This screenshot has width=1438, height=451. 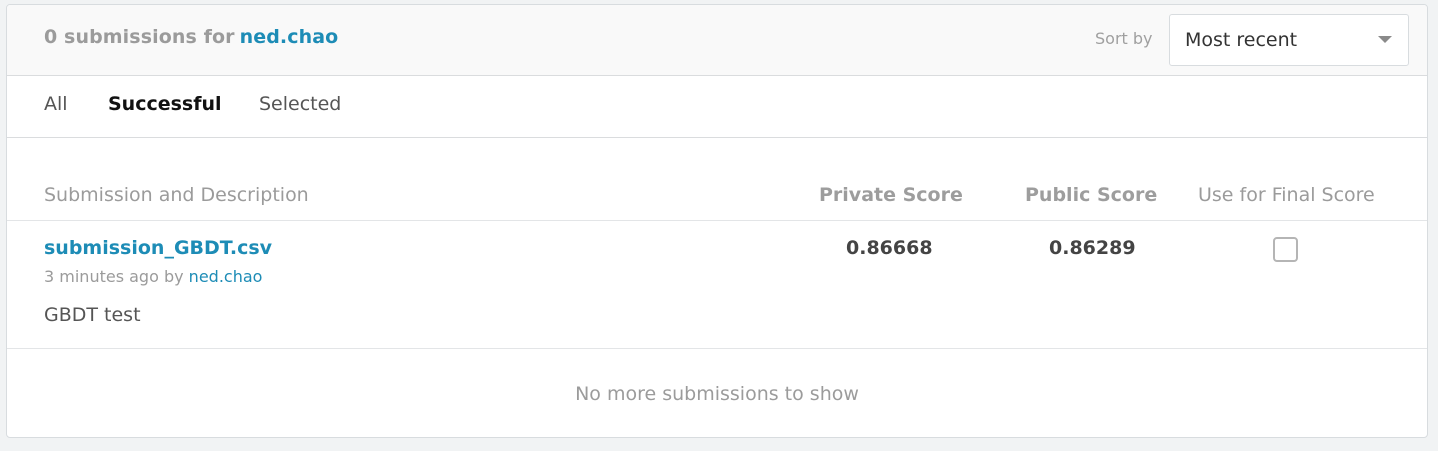 I want to click on tab-selected: Selected, so click(x=300, y=104).